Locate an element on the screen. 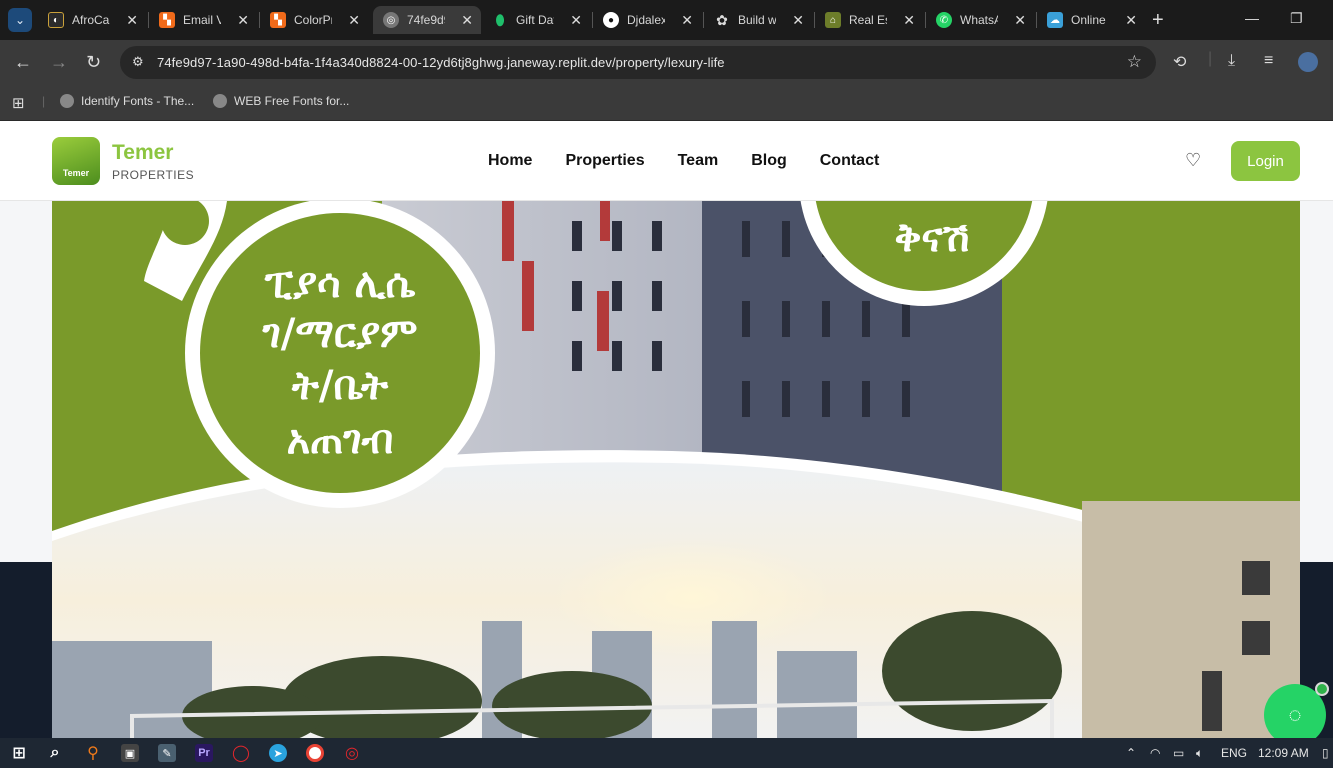  tab-8: ✆ WhatsA ✕ is located at coordinates (980, 20).